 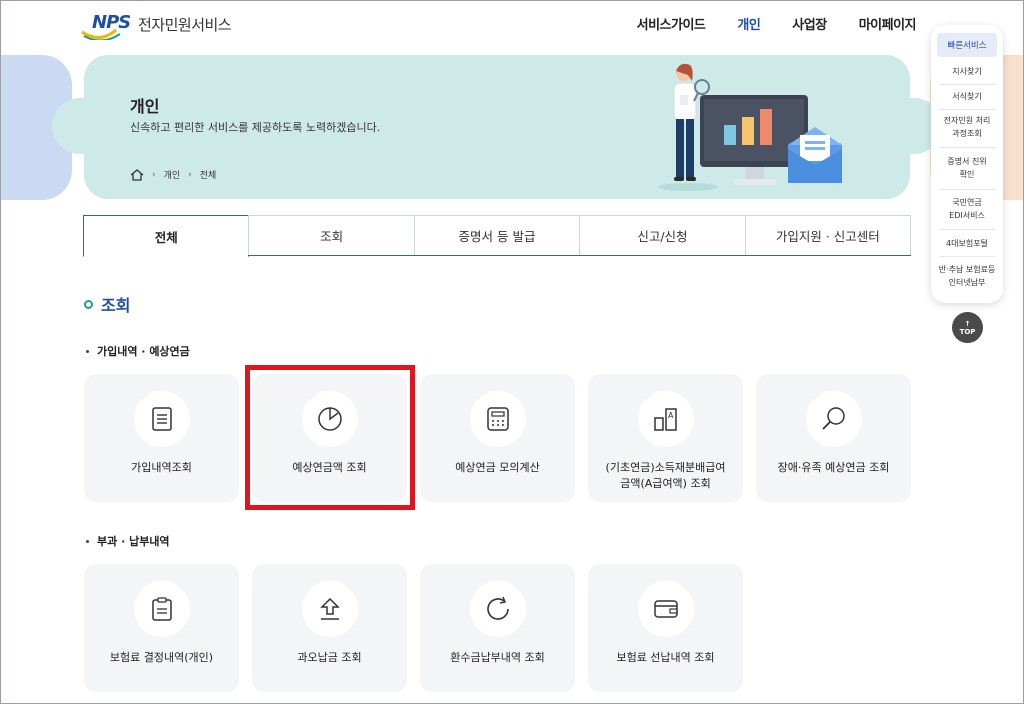 I want to click on nav-service-guide: 서비스가이드, so click(x=671, y=23).